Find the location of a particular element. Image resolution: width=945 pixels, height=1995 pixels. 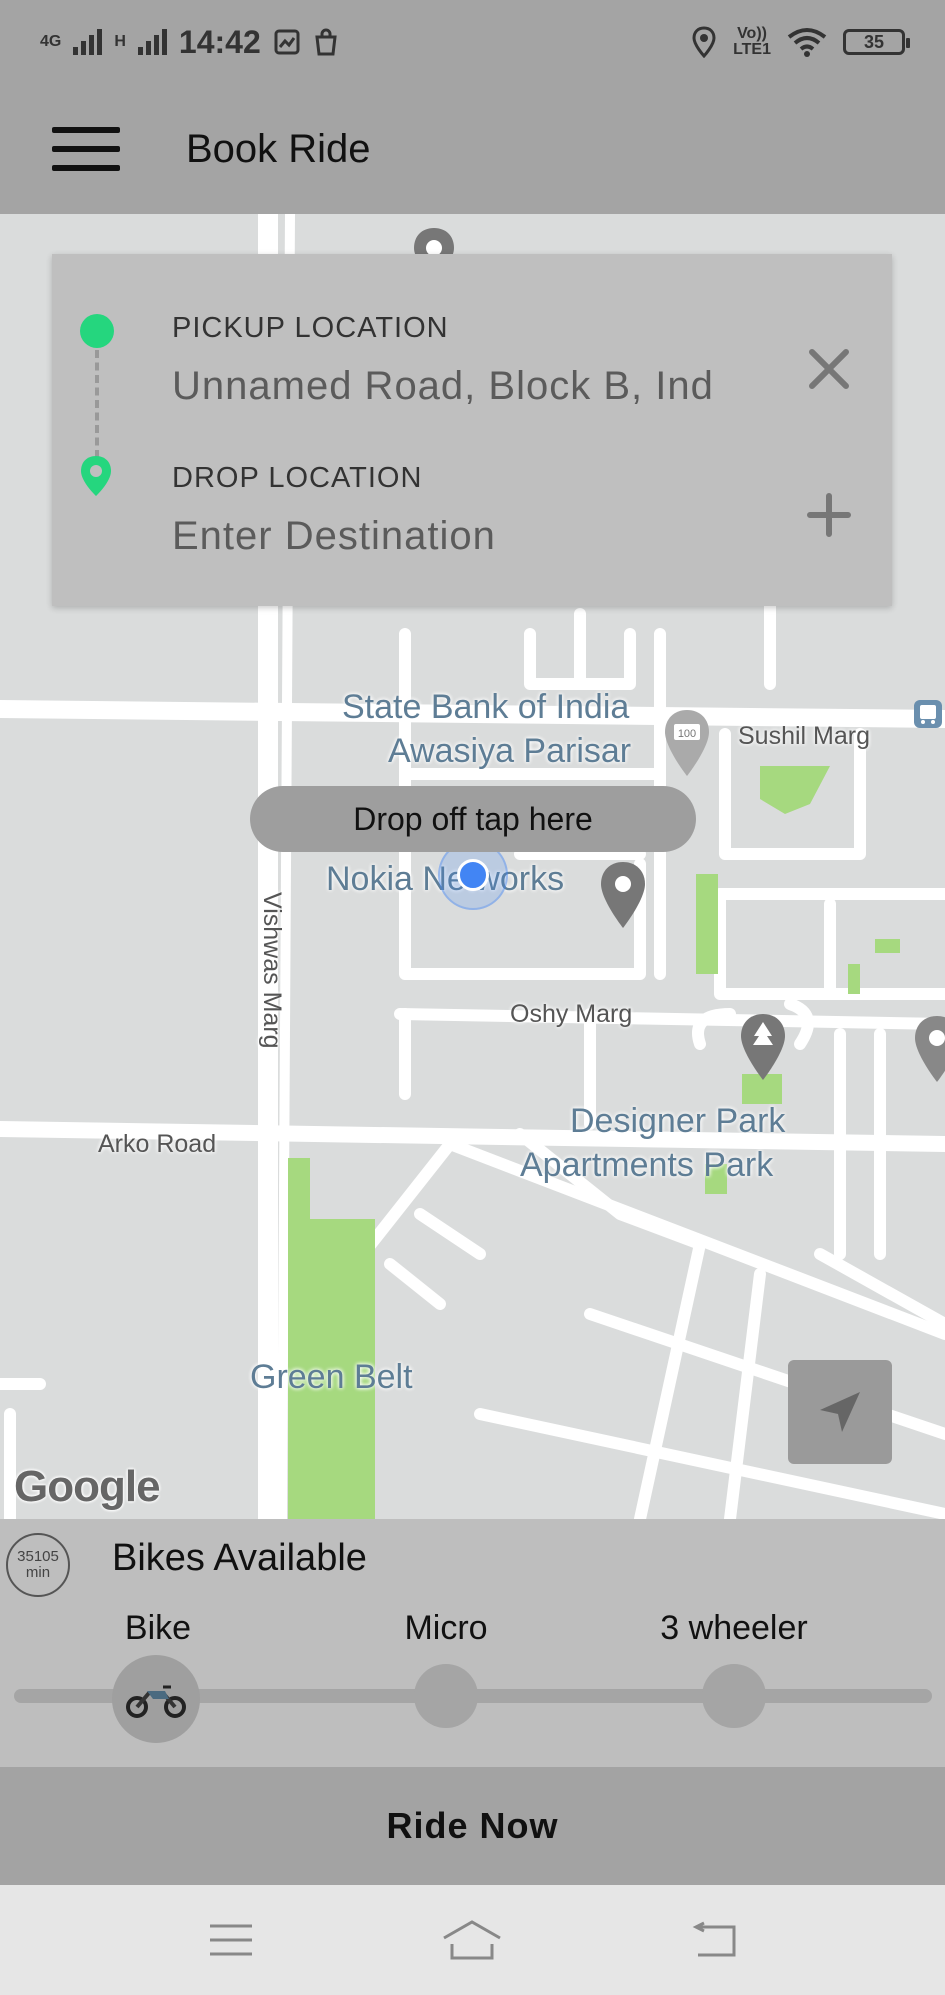

place-pin-icon is located at coordinates (623, 895).